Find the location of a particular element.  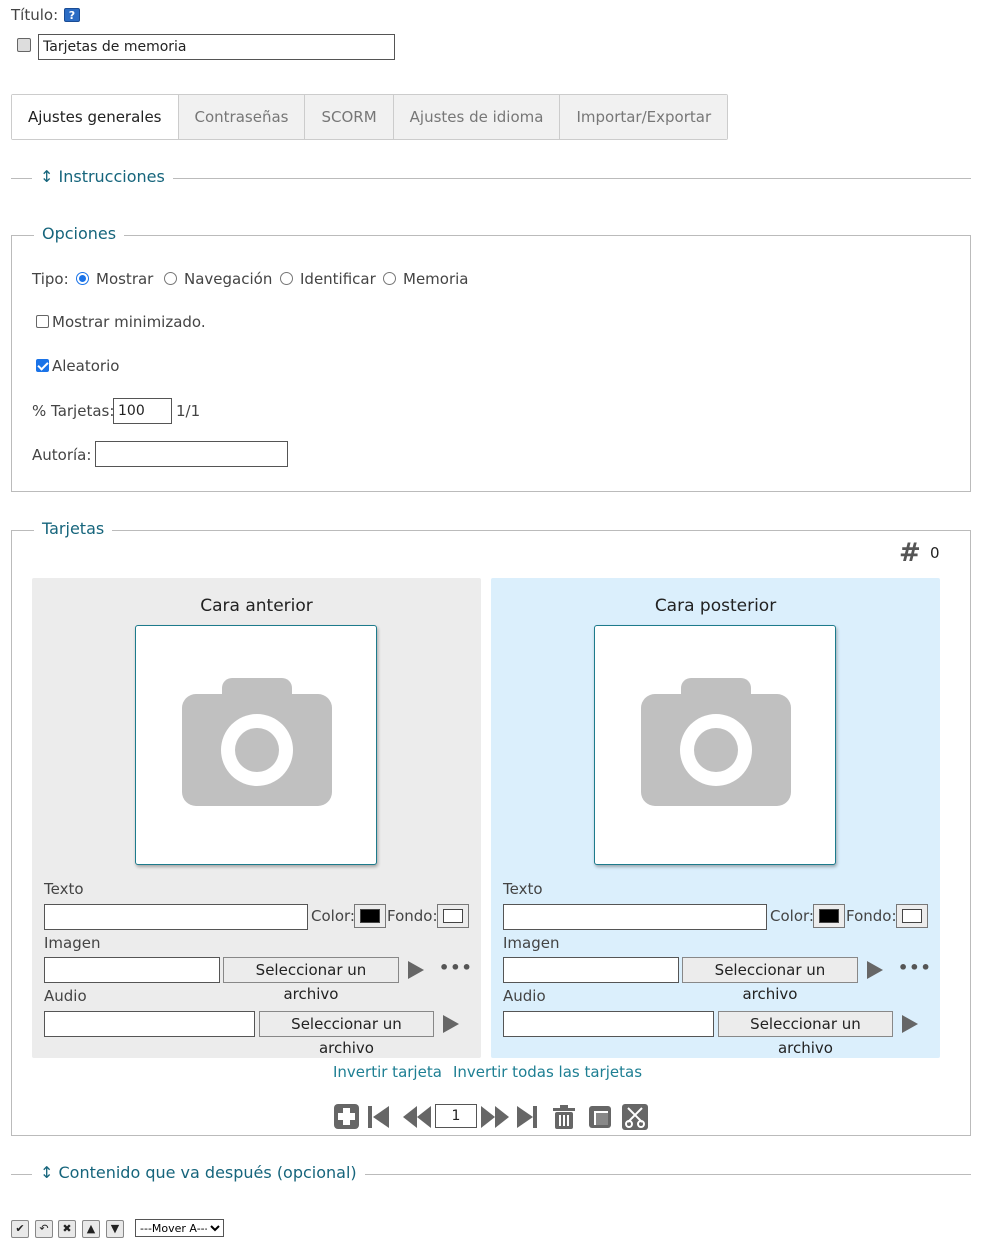

tab-scorm: SCORM is located at coordinates (348, 117).